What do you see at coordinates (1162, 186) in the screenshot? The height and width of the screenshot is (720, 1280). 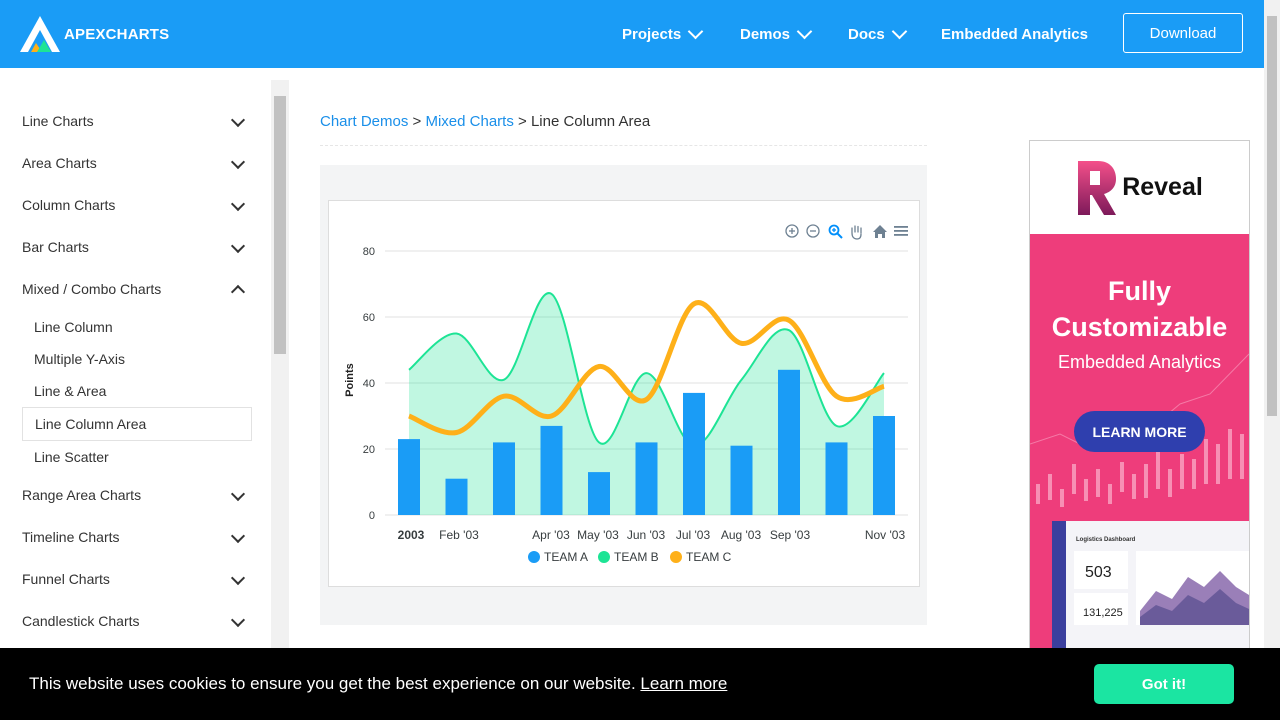 I see `ad-brand: Reveal` at bounding box center [1162, 186].